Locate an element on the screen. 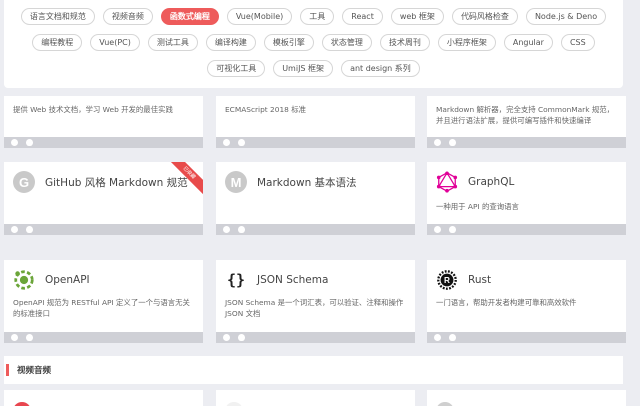 The image size is (640, 406). tag-miniprogram-framework: 小程序框架 is located at coordinates (466, 42).